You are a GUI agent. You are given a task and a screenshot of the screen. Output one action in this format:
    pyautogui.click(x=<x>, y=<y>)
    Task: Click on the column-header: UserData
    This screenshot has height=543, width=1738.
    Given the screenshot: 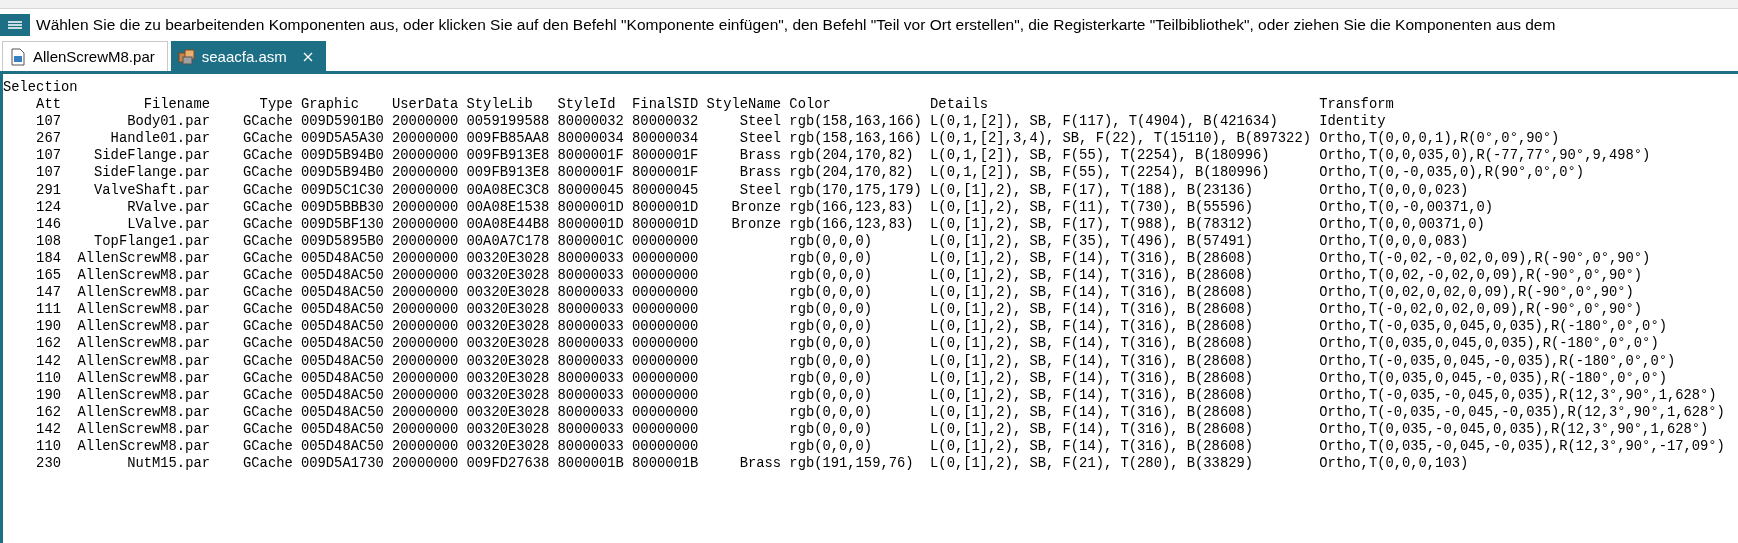 What is the action you would take?
    pyautogui.click(x=425, y=105)
    